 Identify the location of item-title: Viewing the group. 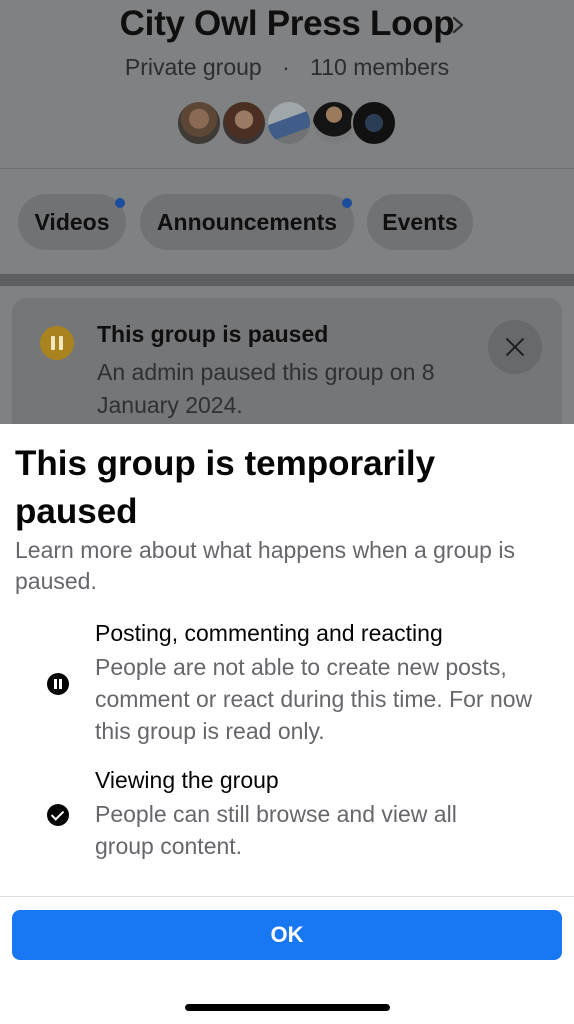
(187, 780).